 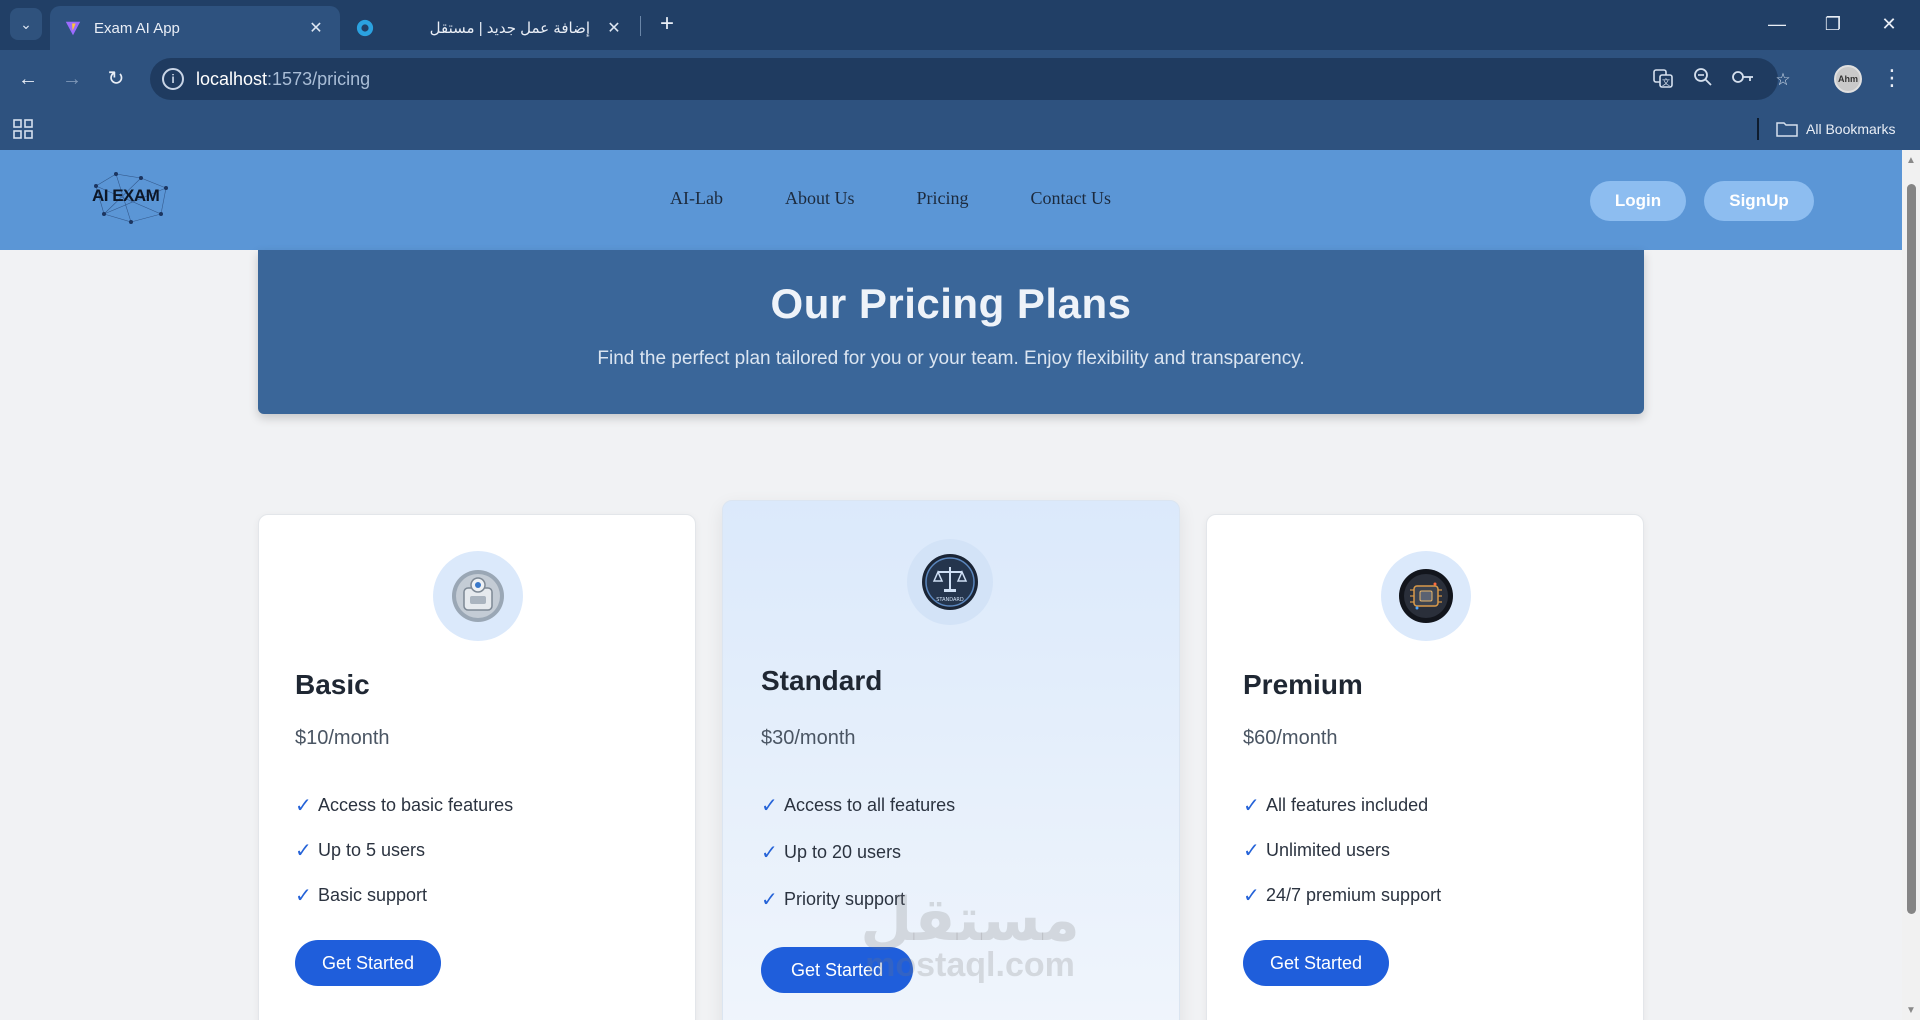 I want to click on tab-title: إضافة عمل جديد | مستقل, so click(x=509, y=28).